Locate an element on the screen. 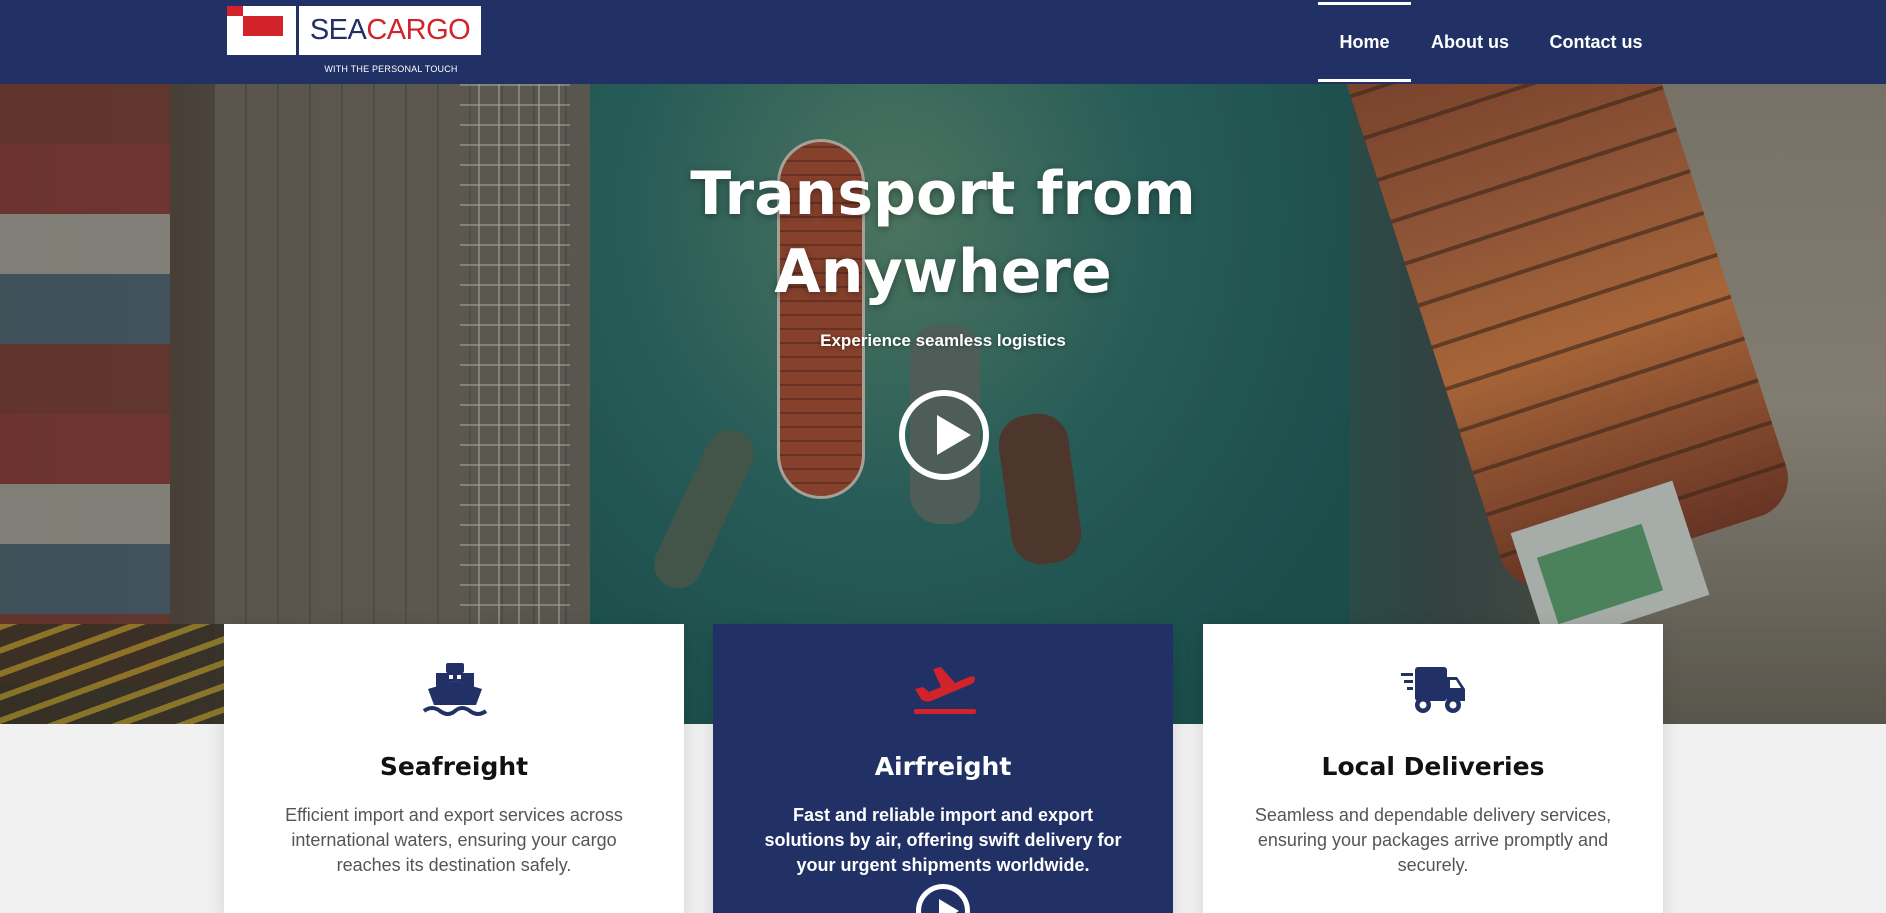 This screenshot has height=913, width=1886. hero-title: Transport from Anywhere is located at coordinates (943, 233).